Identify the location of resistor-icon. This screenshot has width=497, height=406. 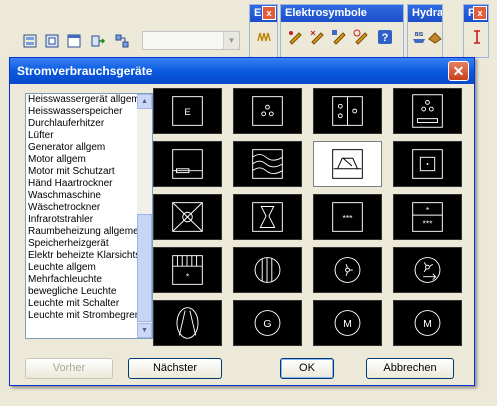
(264, 37).